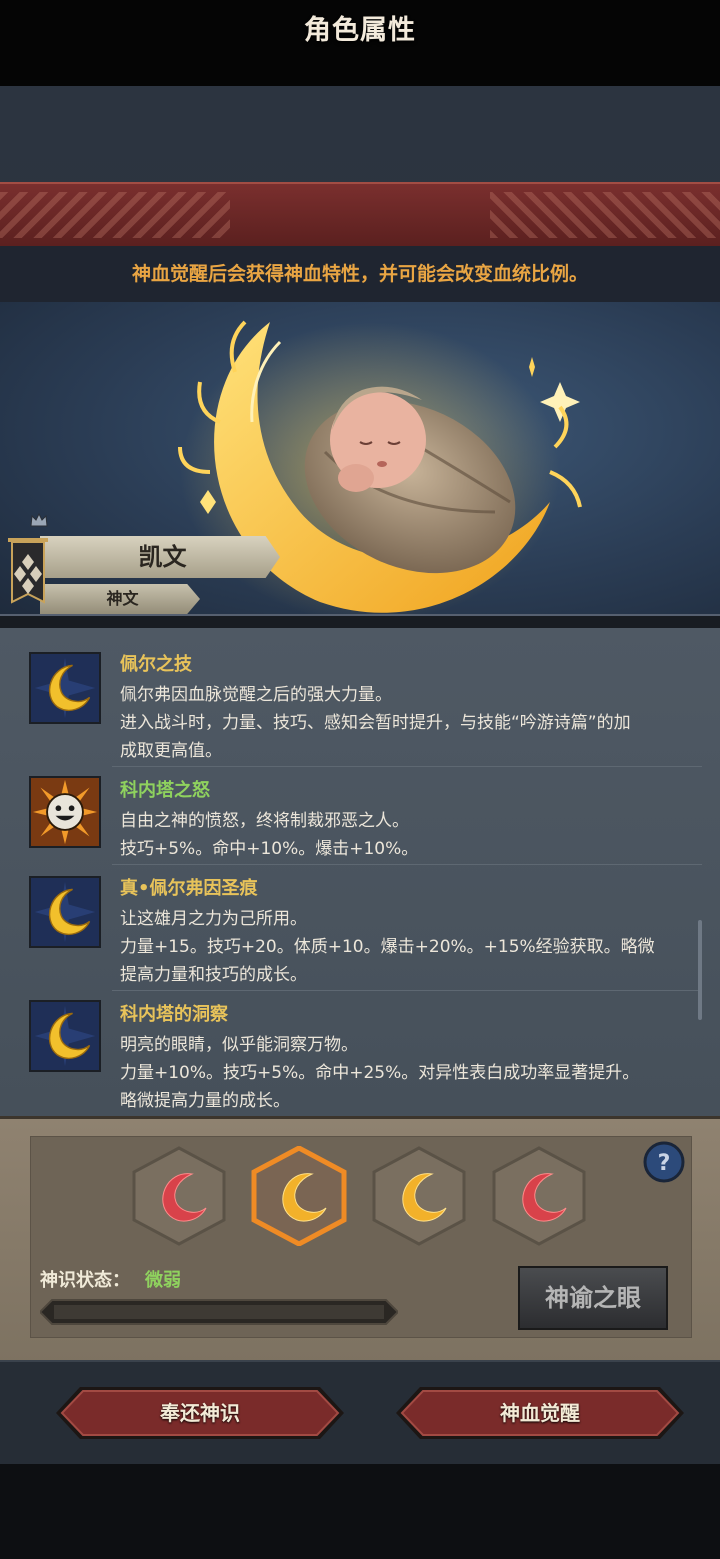 This screenshot has height=1559, width=720. What do you see at coordinates (380, 1073) in the screenshot?
I see `trait-effect: 力量+10%。技巧+5%。命中+25%。对异性表白成功率显著提升。` at bounding box center [380, 1073].